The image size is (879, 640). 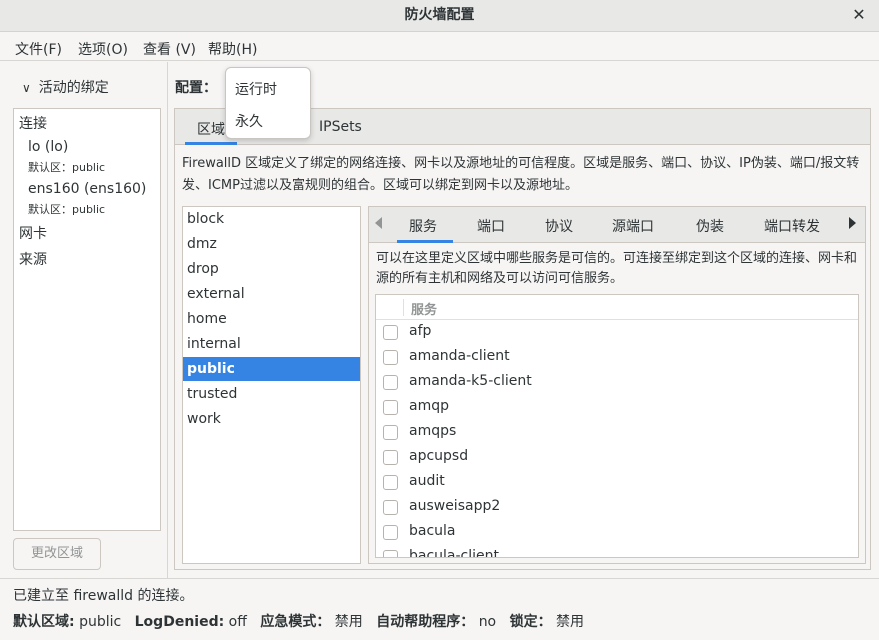 What do you see at coordinates (295, 622) in the screenshot?
I see `panic-mode-label: 应急模式：` at bounding box center [295, 622].